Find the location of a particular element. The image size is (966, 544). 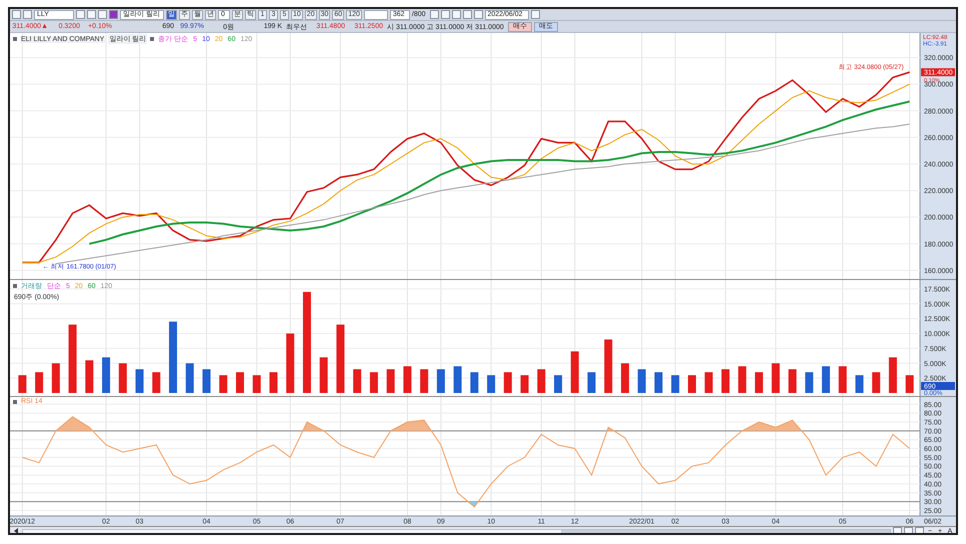

oversold-fill is located at coordinates (473, 504).